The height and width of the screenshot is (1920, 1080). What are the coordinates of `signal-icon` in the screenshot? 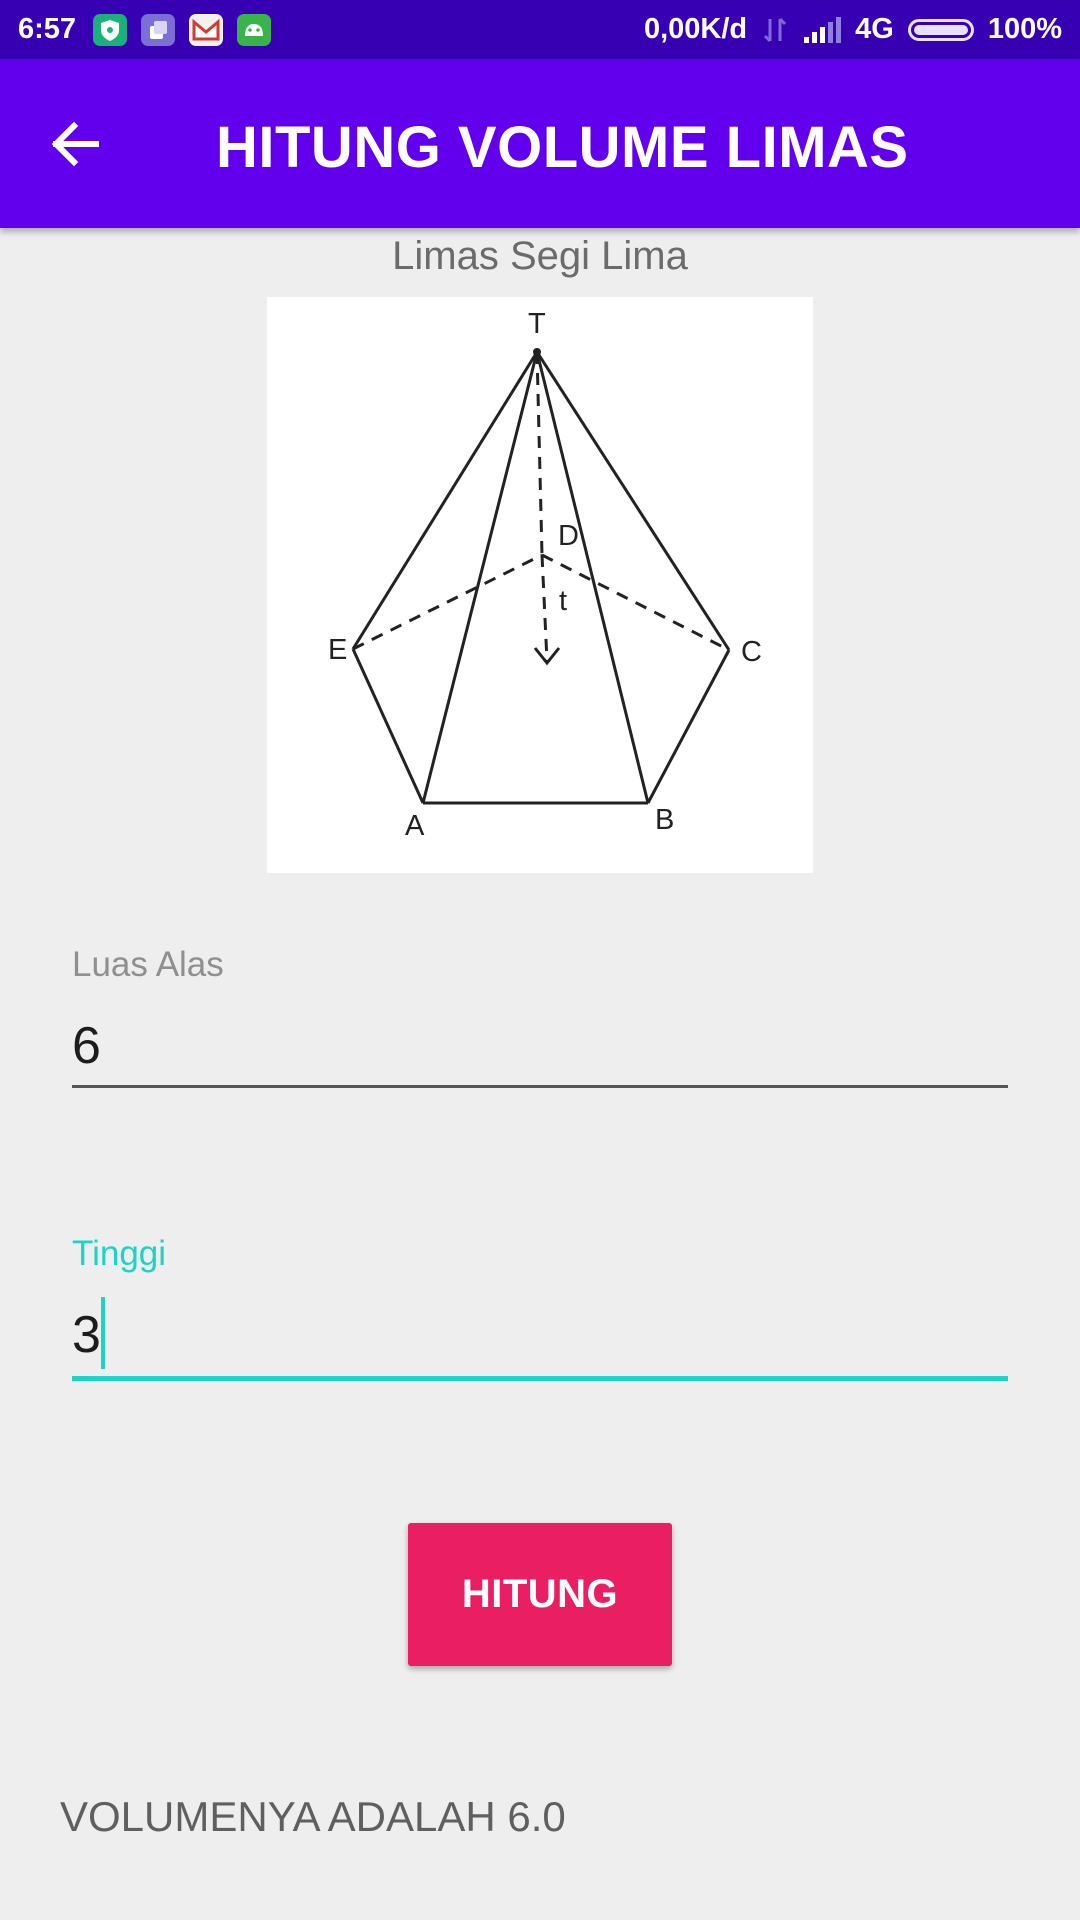 It's located at (823, 29).